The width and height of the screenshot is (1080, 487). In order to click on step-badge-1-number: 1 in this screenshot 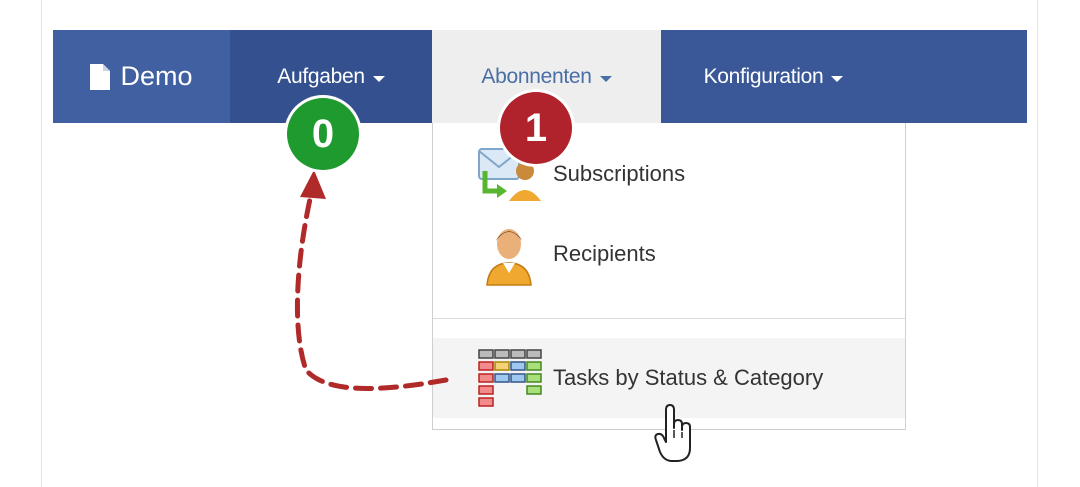, I will do `click(536, 127)`.